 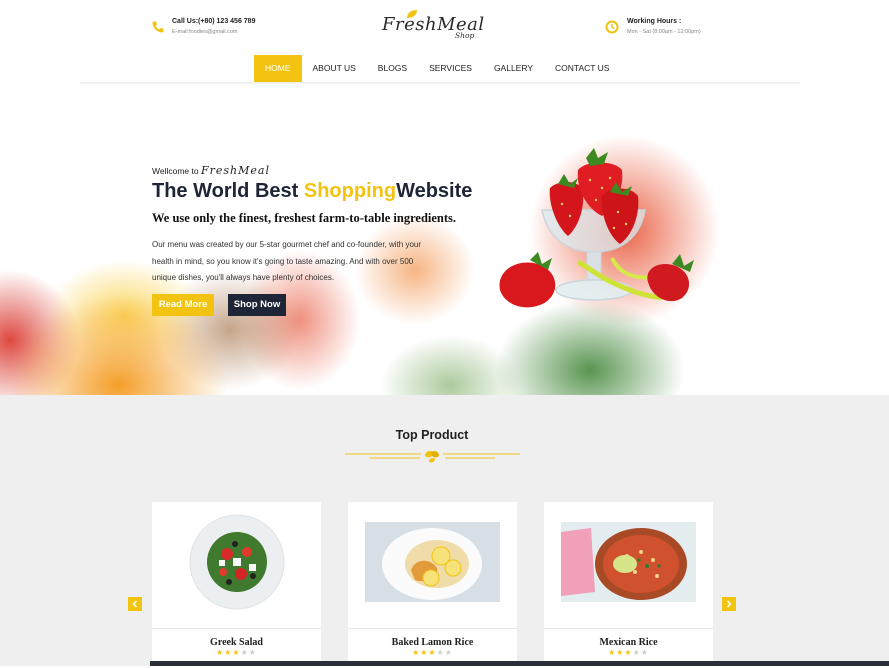 I want to click on baked-lamon-rice-image, so click(x=432, y=562).